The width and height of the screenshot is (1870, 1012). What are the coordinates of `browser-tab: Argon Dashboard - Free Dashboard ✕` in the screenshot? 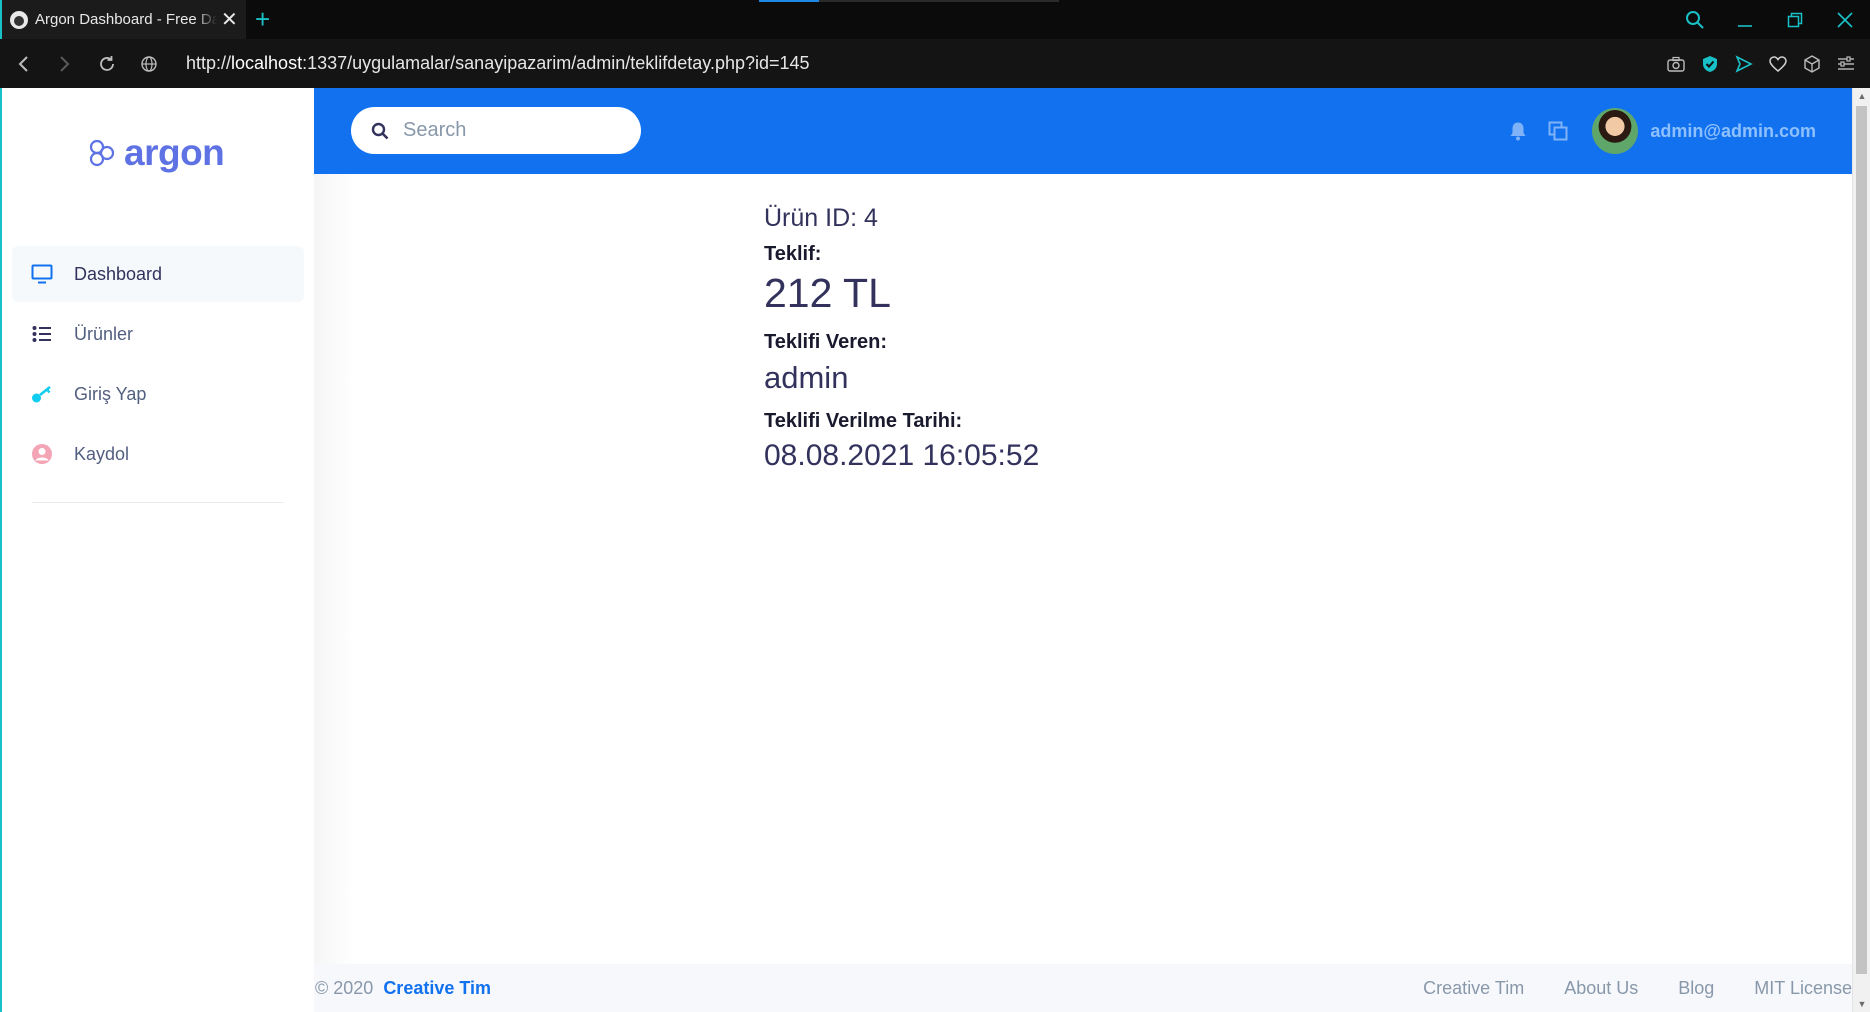 It's located at (123, 19).